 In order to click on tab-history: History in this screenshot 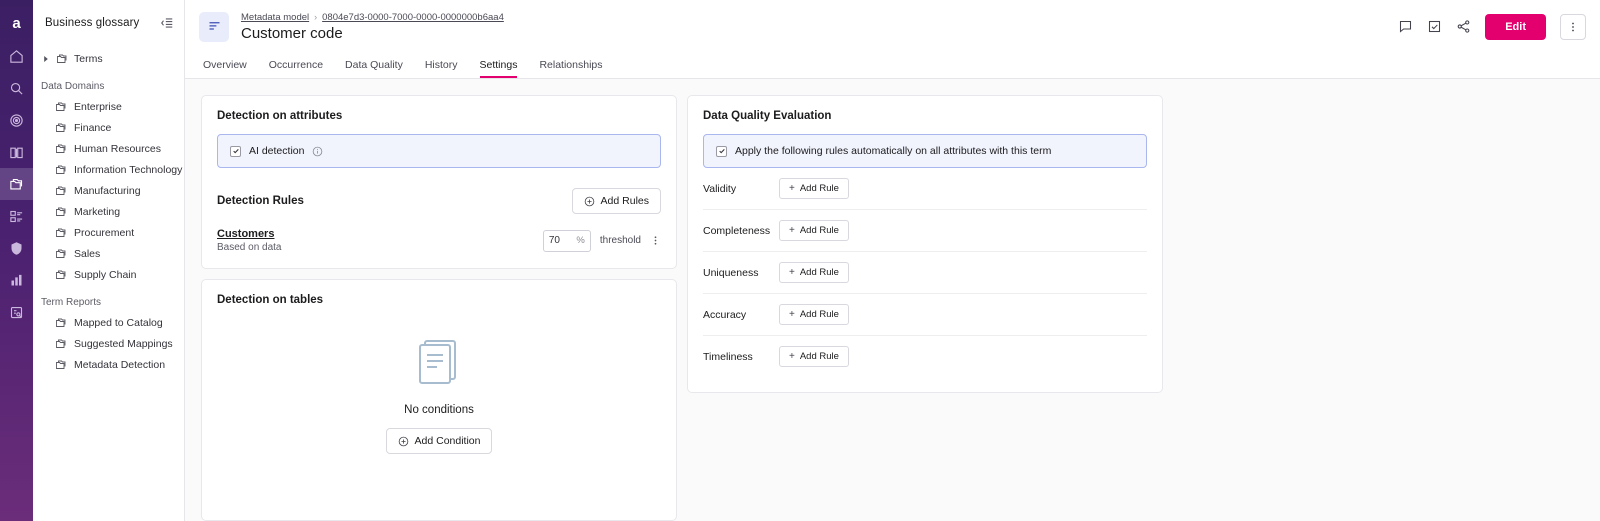, I will do `click(441, 68)`.